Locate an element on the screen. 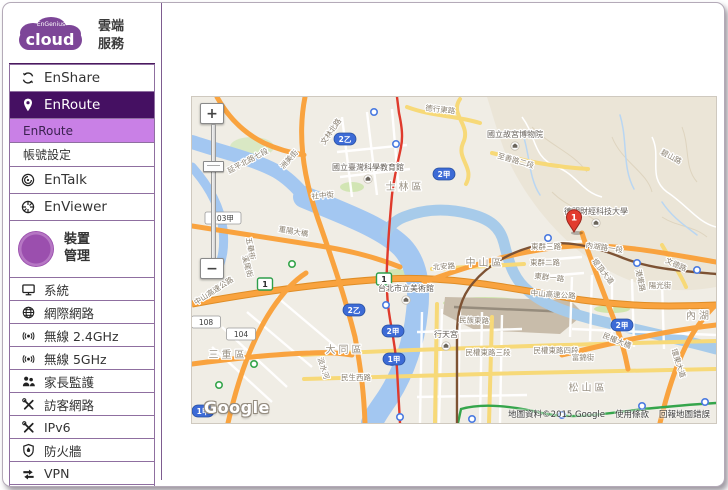 The image size is (728, 490). cloud-logo-icon: EnGenius cloud is located at coordinates (50, 33).